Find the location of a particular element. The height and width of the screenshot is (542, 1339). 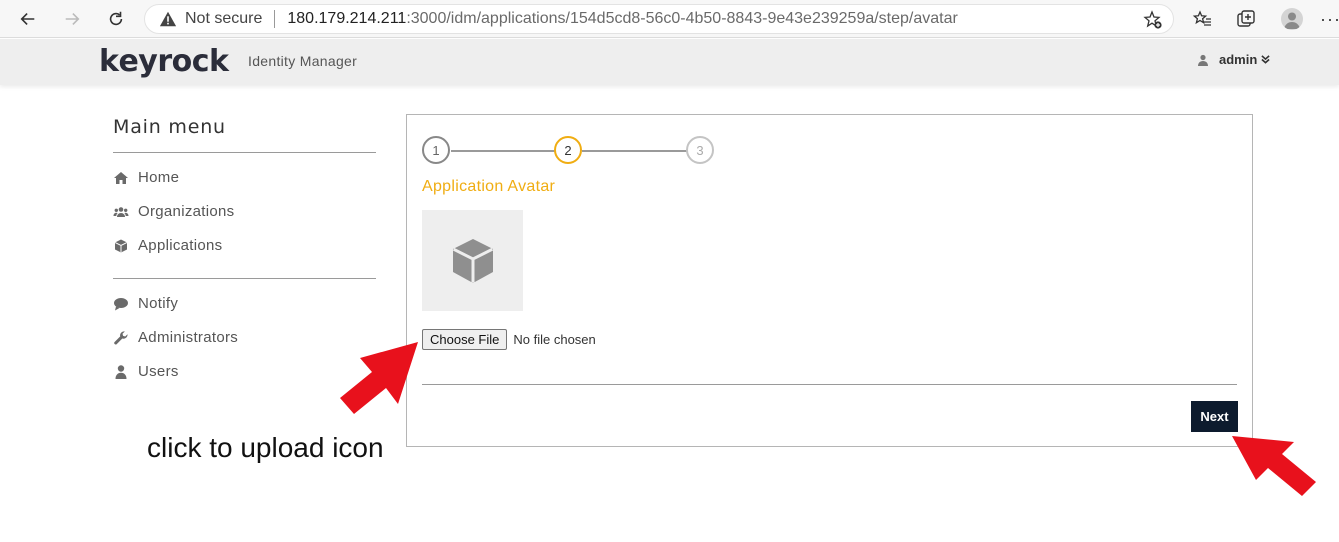

arrow-left-icon is located at coordinates (27, 19).